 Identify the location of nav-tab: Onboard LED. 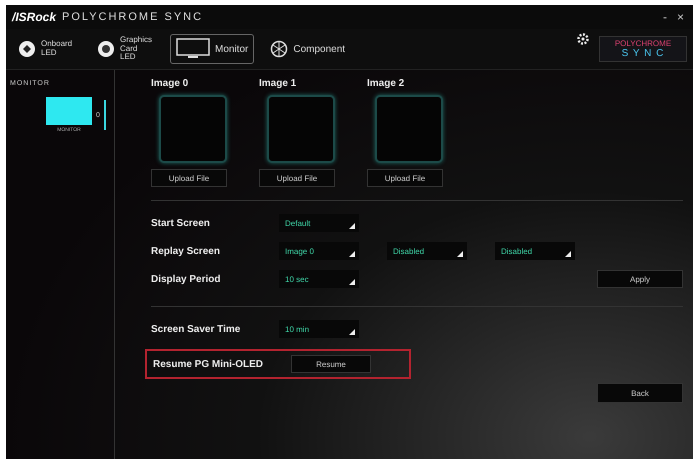
(46, 49).